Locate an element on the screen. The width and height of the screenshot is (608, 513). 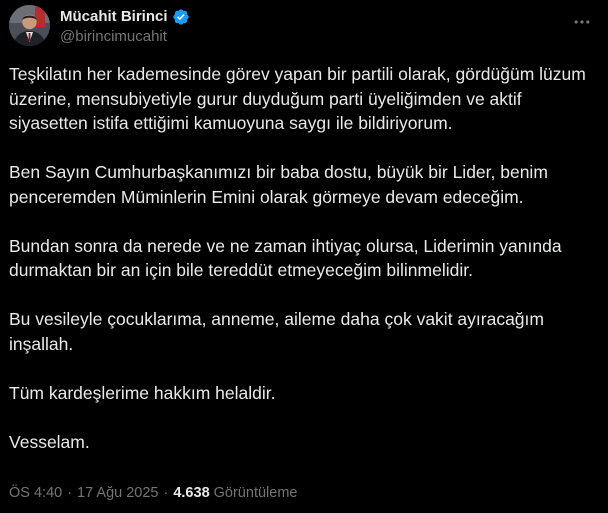
avatar is located at coordinates (29, 25).